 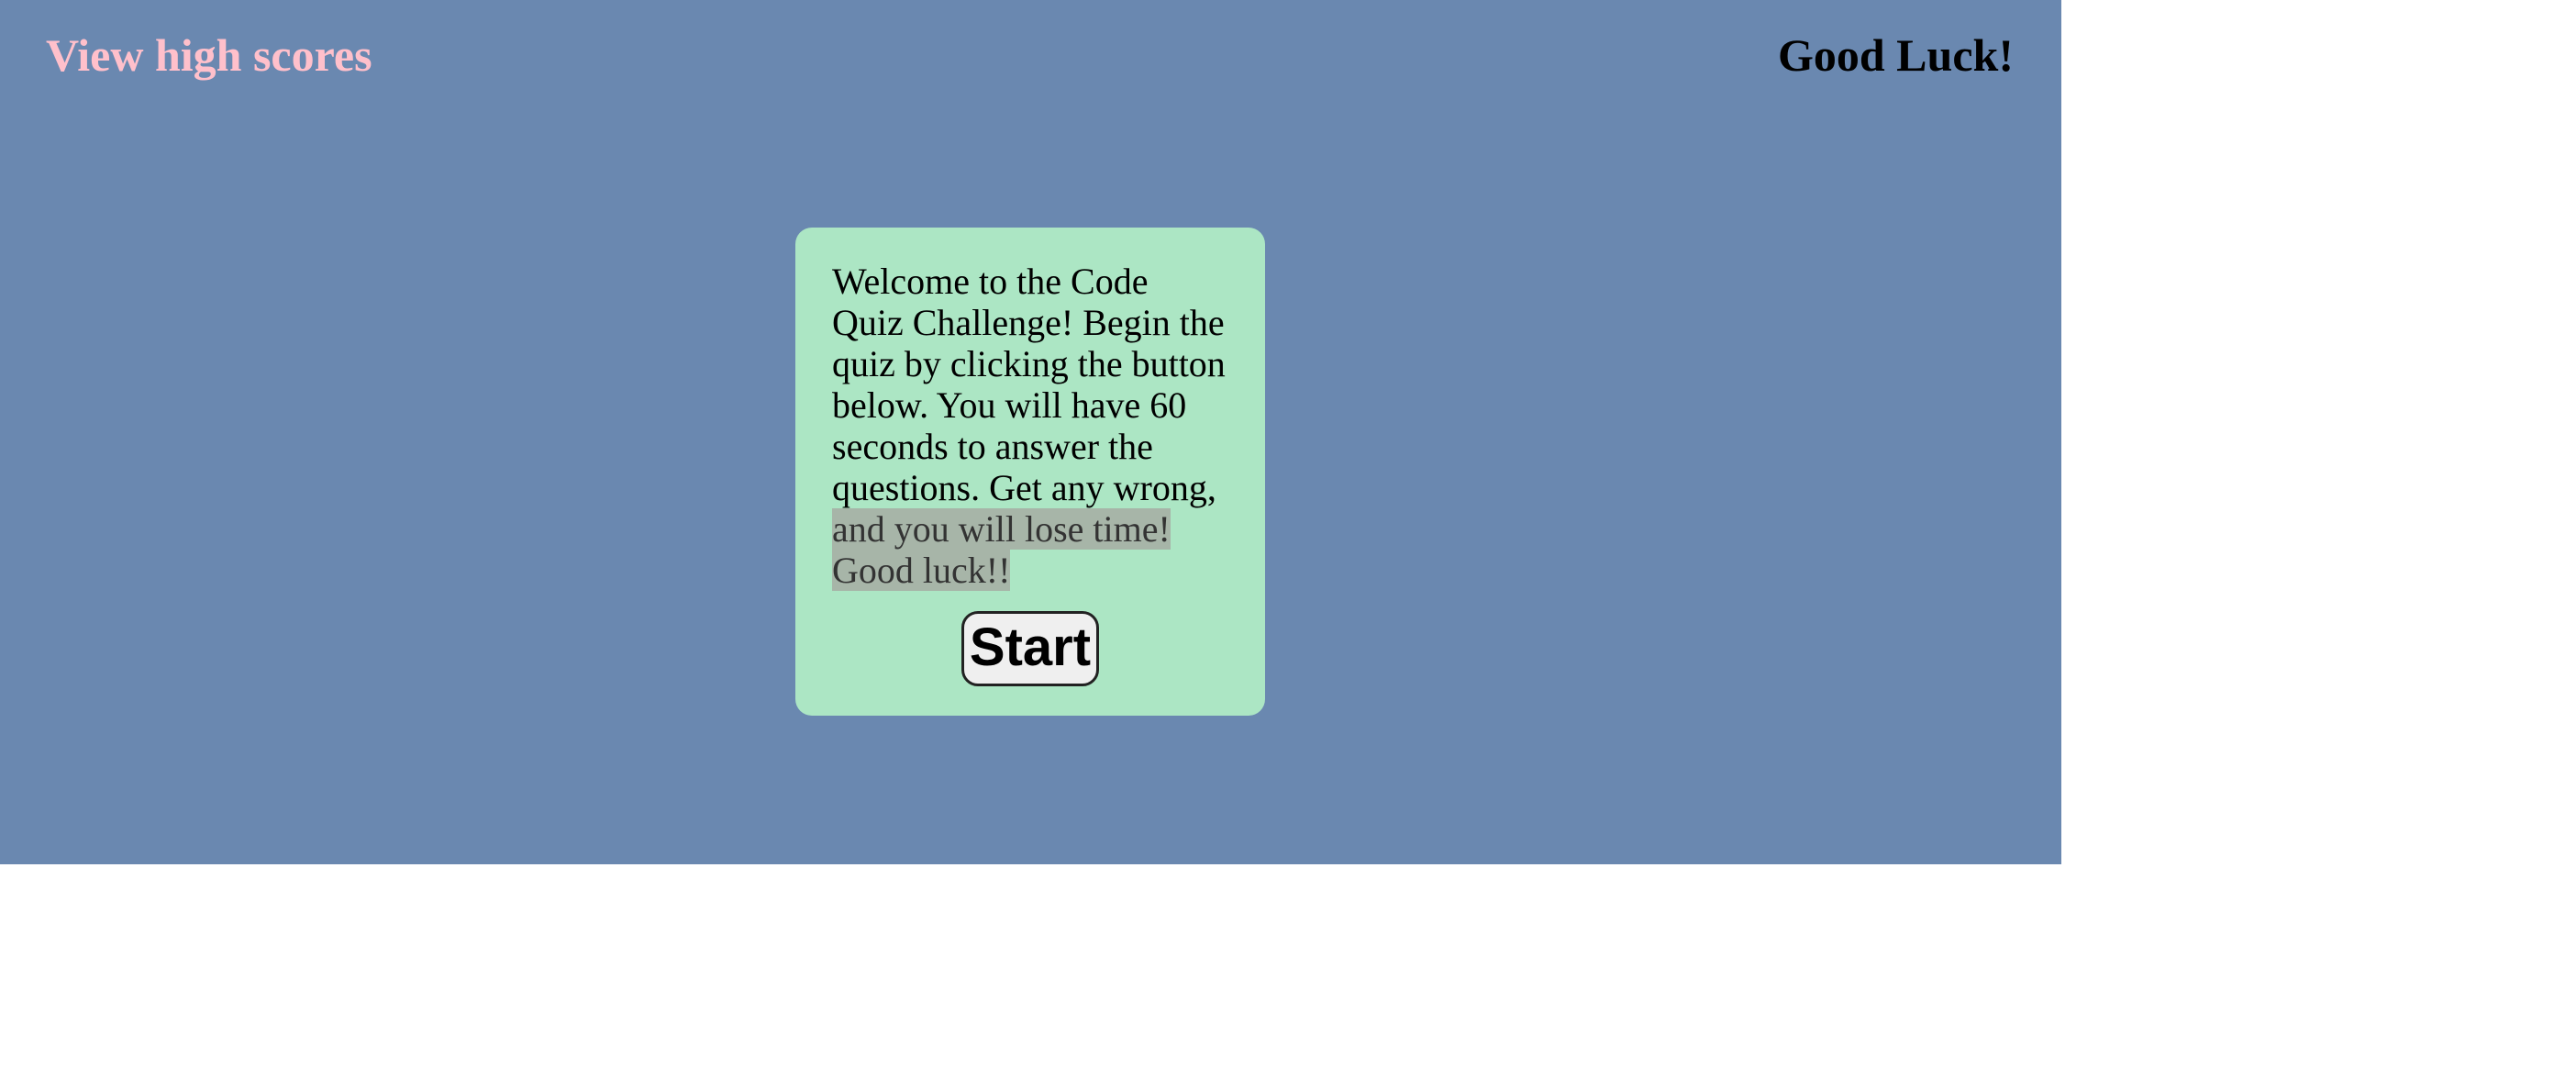 I want to click on start-button-container: Start, so click(x=1030, y=648).